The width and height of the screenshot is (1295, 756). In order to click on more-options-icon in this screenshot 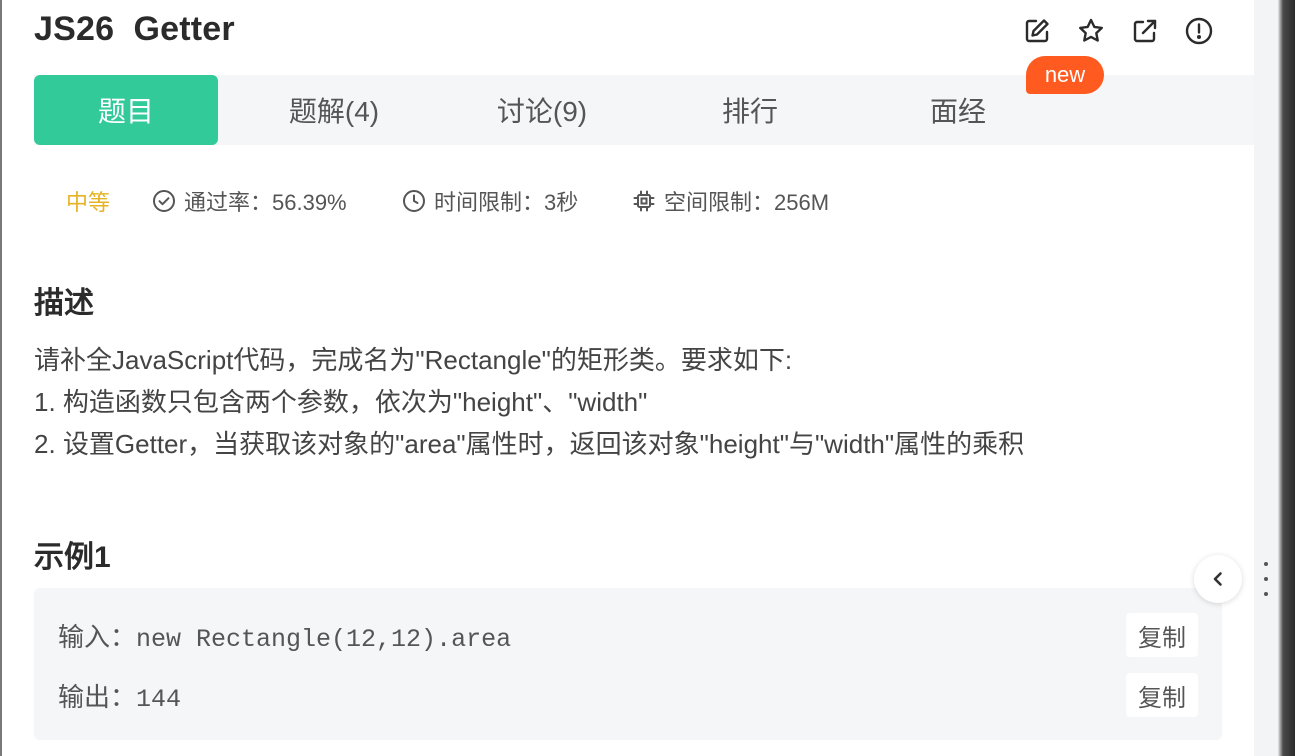, I will do `click(1266, 579)`.